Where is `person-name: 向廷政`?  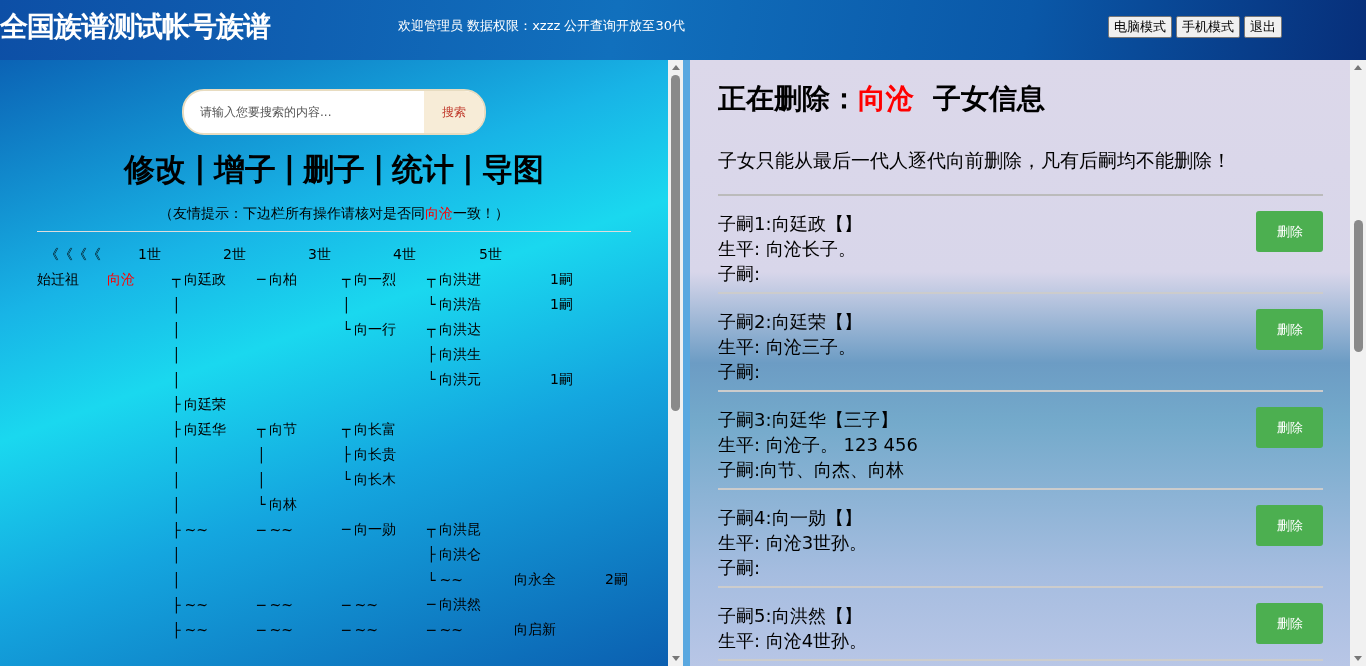
person-name: 向廷政 is located at coordinates (205, 279).